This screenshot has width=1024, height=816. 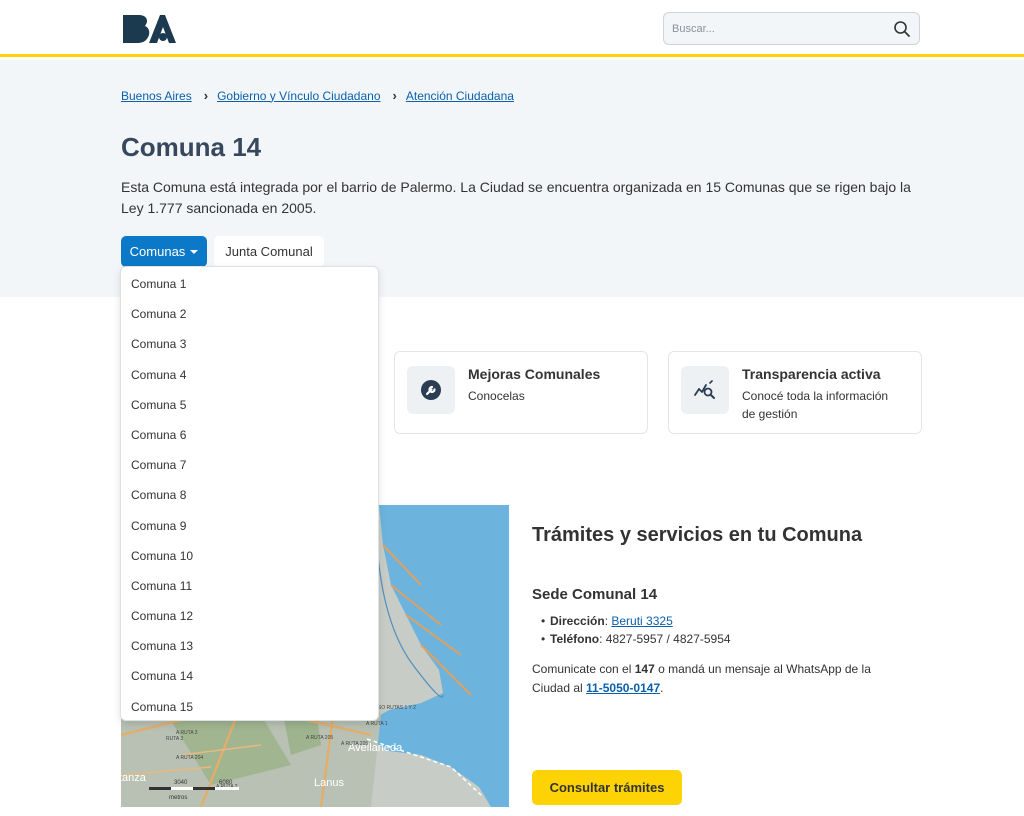 I want to click on dropdown-item-comuna-2: Comuna 2, so click(x=249, y=314).